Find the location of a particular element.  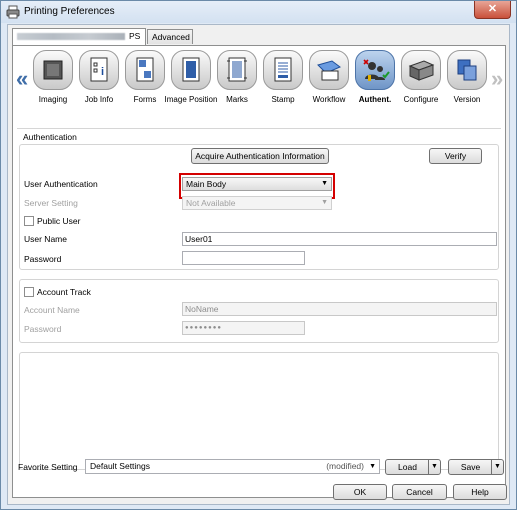

save-button: Save ▼ is located at coordinates (476, 467).